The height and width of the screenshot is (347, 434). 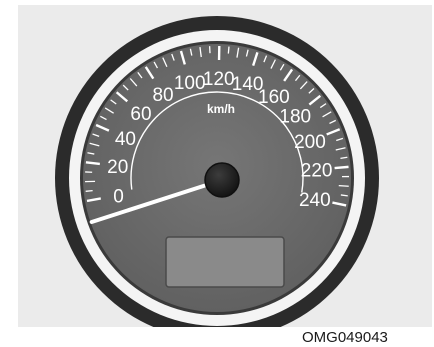 What do you see at coordinates (221, 109) in the screenshot?
I see `gauge-unit-label: km/h` at bounding box center [221, 109].